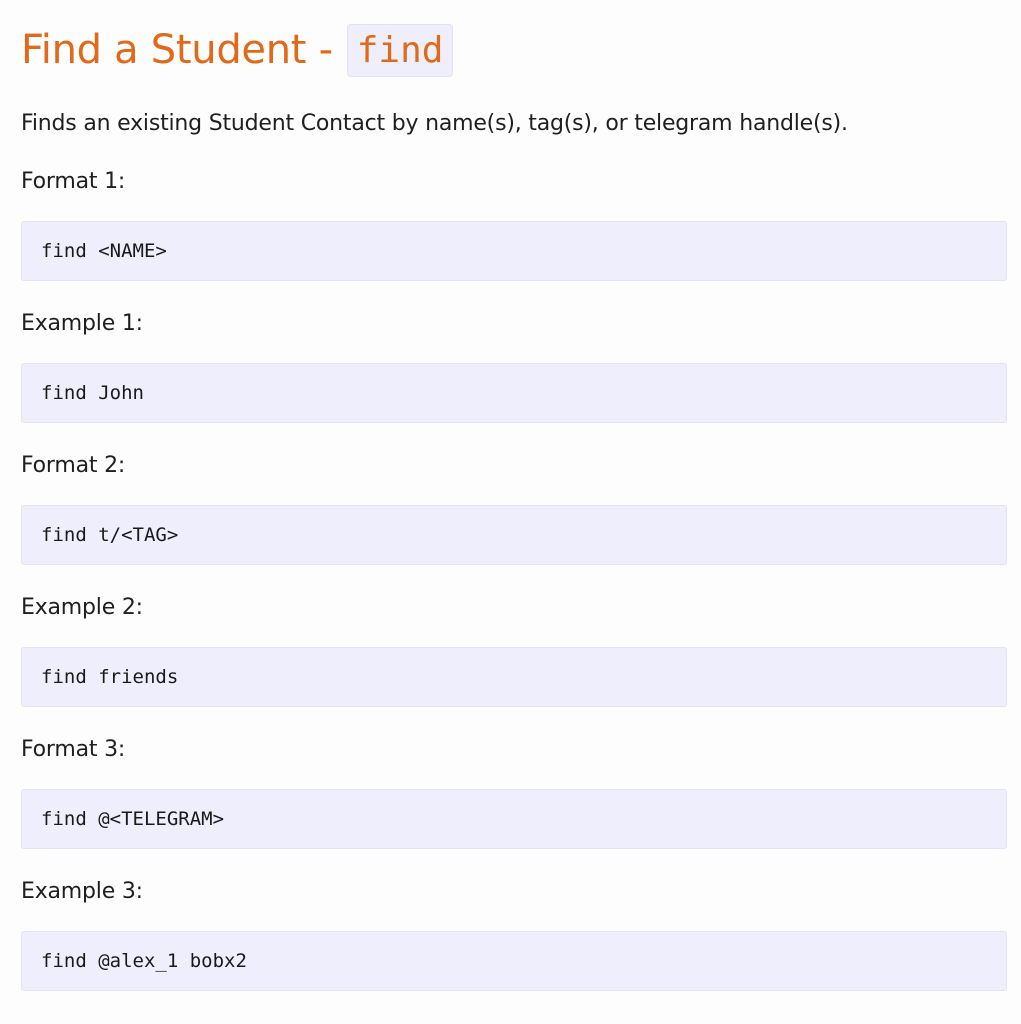 This screenshot has width=1021, height=1024. I want to click on page-title-command-code: find, so click(400, 50).